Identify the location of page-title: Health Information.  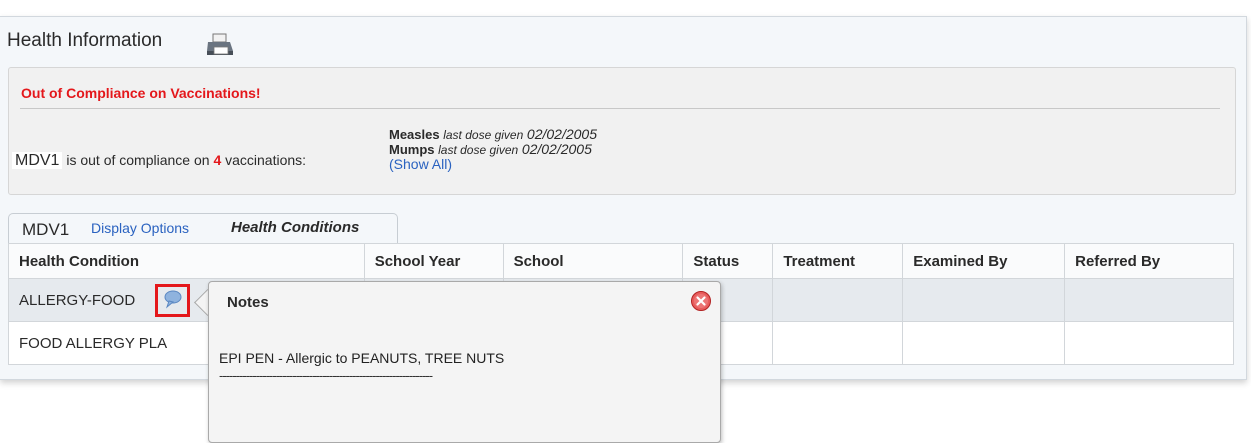
(85, 40).